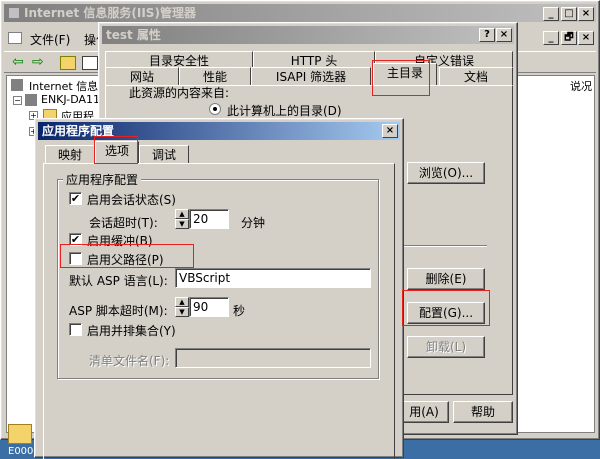 Image resolution: width=600 pixels, height=459 pixels. Describe the element at coordinates (390, 131) in the screenshot. I see `app-config-close-button: ×` at that location.